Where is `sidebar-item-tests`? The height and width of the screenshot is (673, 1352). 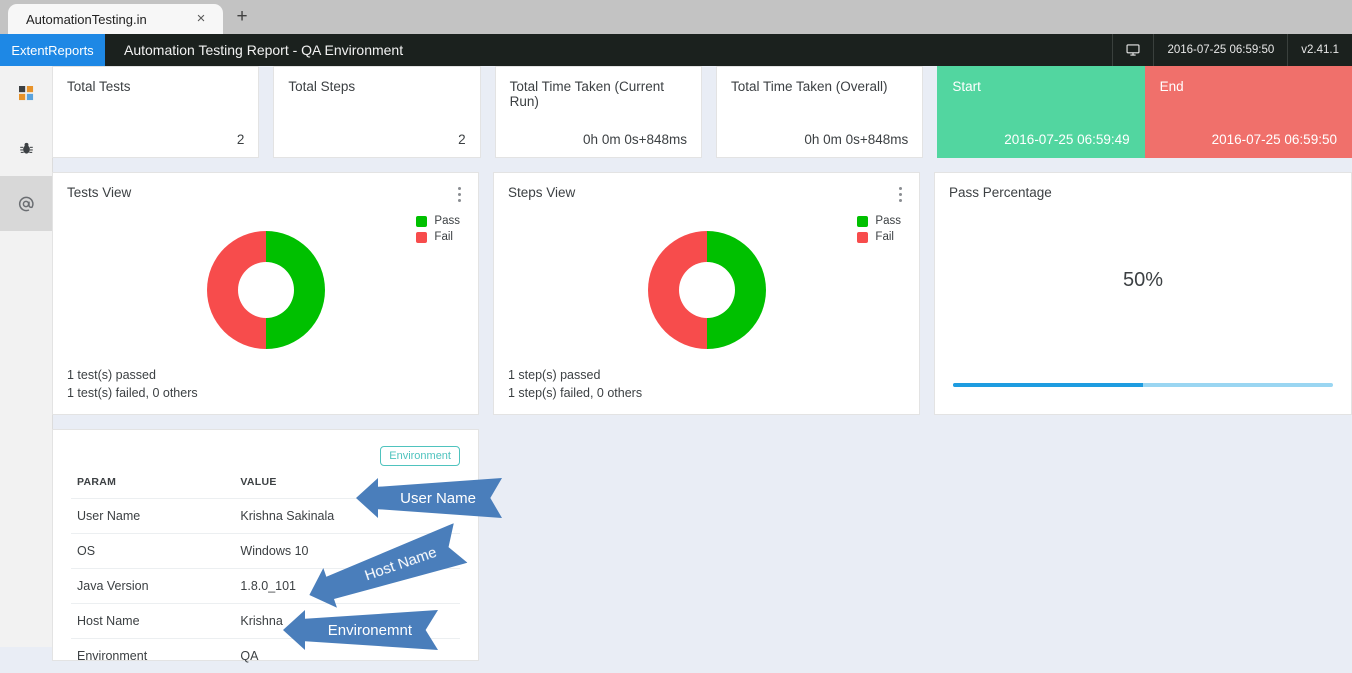
sidebar-item-tests is located at coordinates (26, 203).